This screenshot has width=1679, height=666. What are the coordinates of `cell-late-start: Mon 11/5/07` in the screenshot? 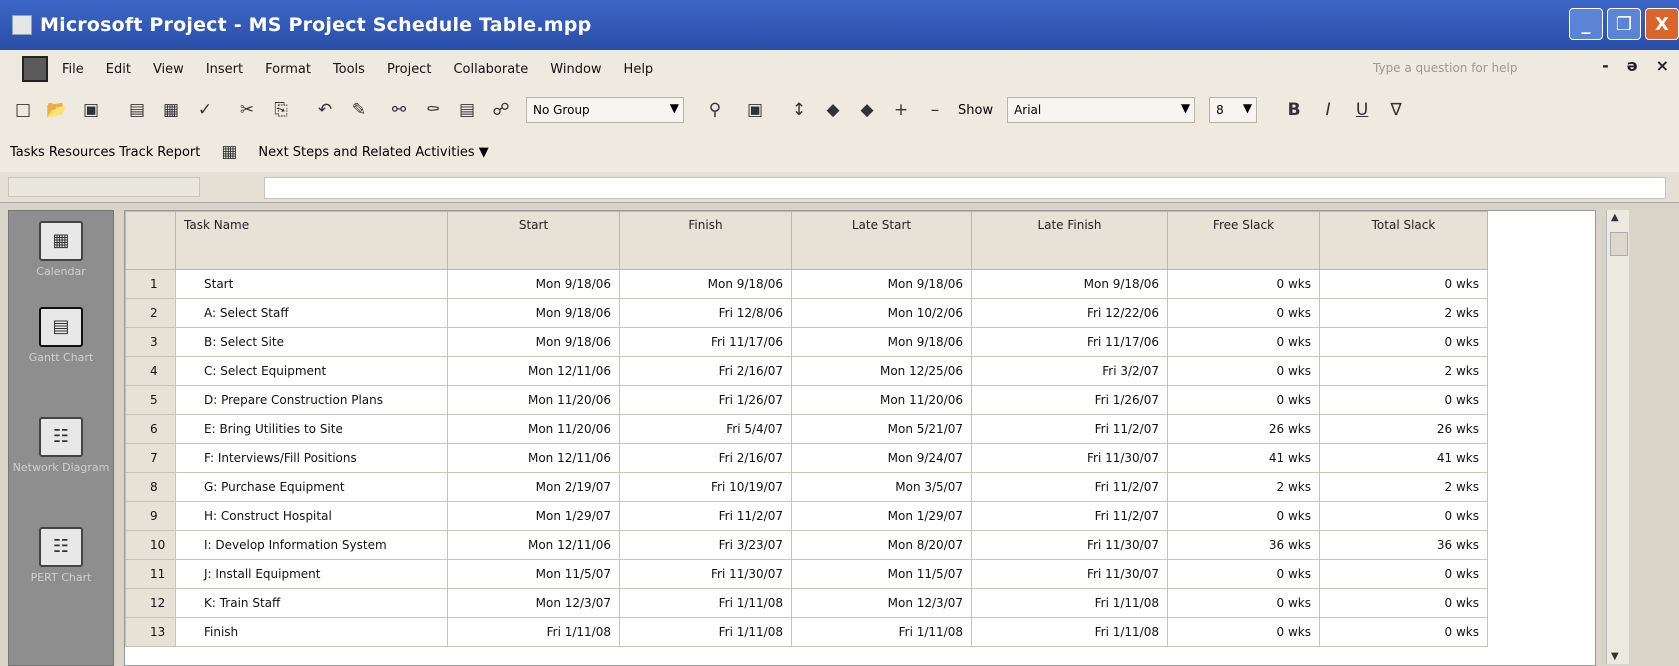 It's located at (881, 574).